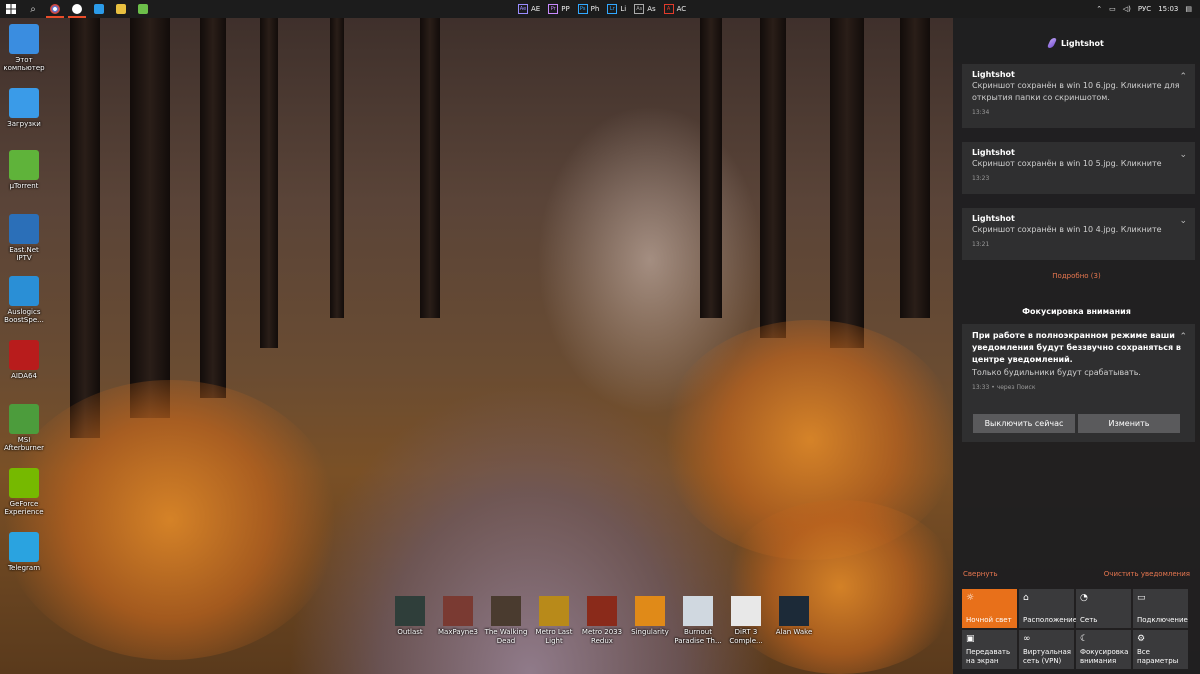  I want to click on focus-assist-meta: 13:33 • через Поиск, so click(1004, 387).